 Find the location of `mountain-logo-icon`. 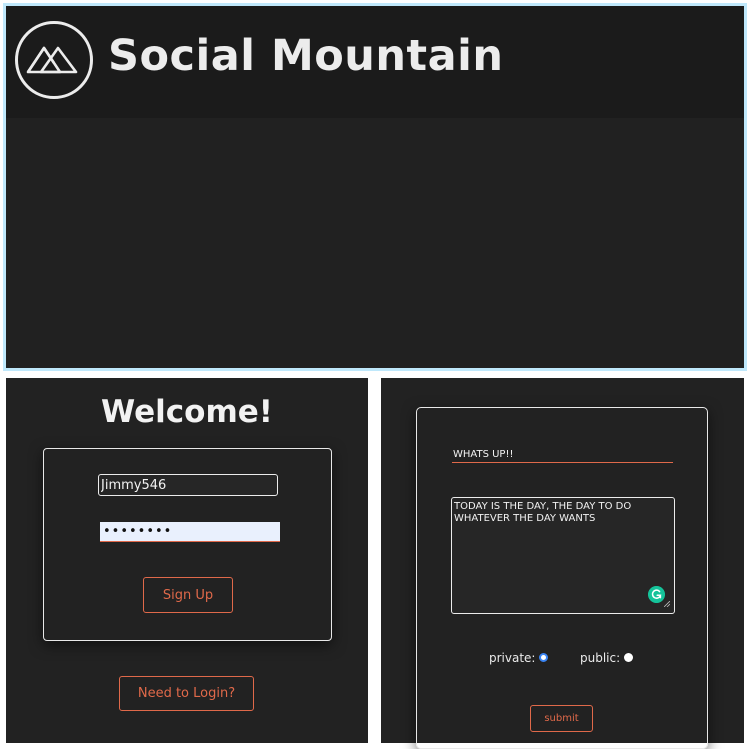

mountain-logo-icon is located at coordinates (54, 60).